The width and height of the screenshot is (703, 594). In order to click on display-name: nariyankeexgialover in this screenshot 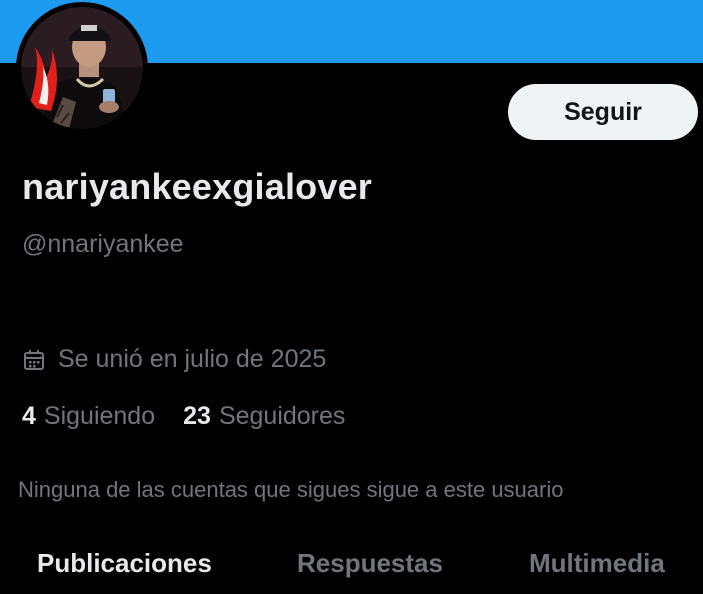, I will do `click(197, 186)`.